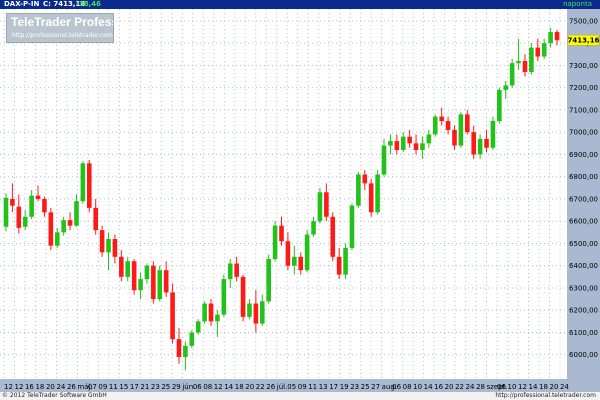  What do you see at coordinates (583, 88) in the screenshot?
I see `price-tick-label: 7200,00` at bounding box center [583, 88].